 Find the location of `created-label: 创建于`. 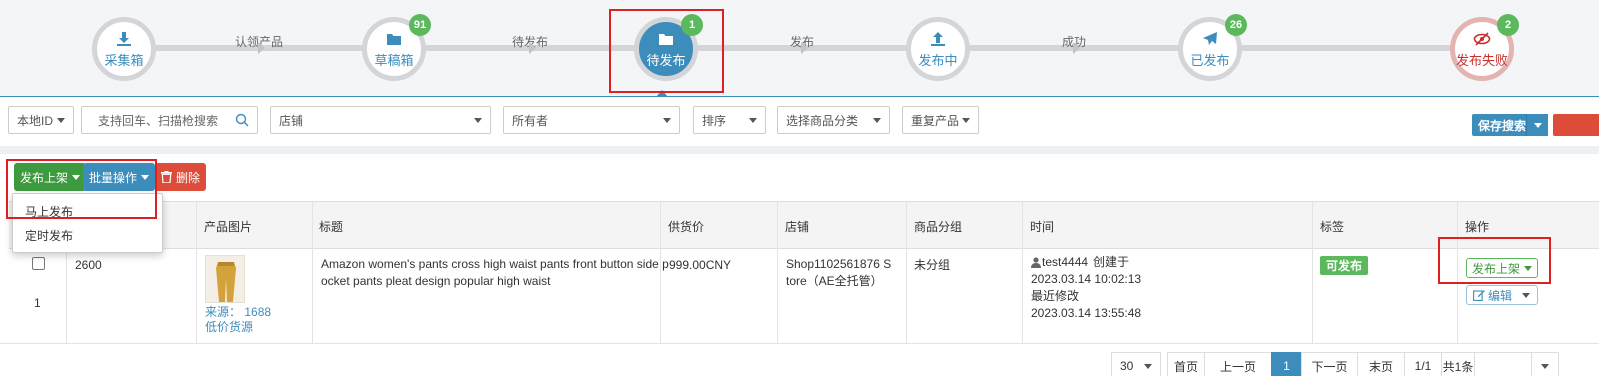

created-label: 创建于 is located at coordinates (1111, 262).